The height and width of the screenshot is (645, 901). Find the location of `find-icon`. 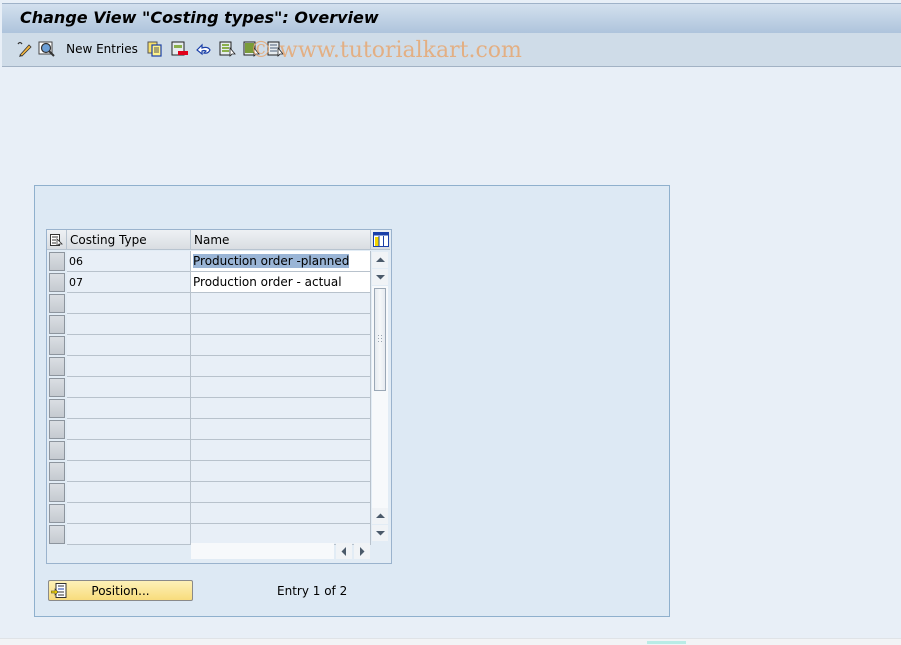

find-icon is located at coordinates (46, 49).